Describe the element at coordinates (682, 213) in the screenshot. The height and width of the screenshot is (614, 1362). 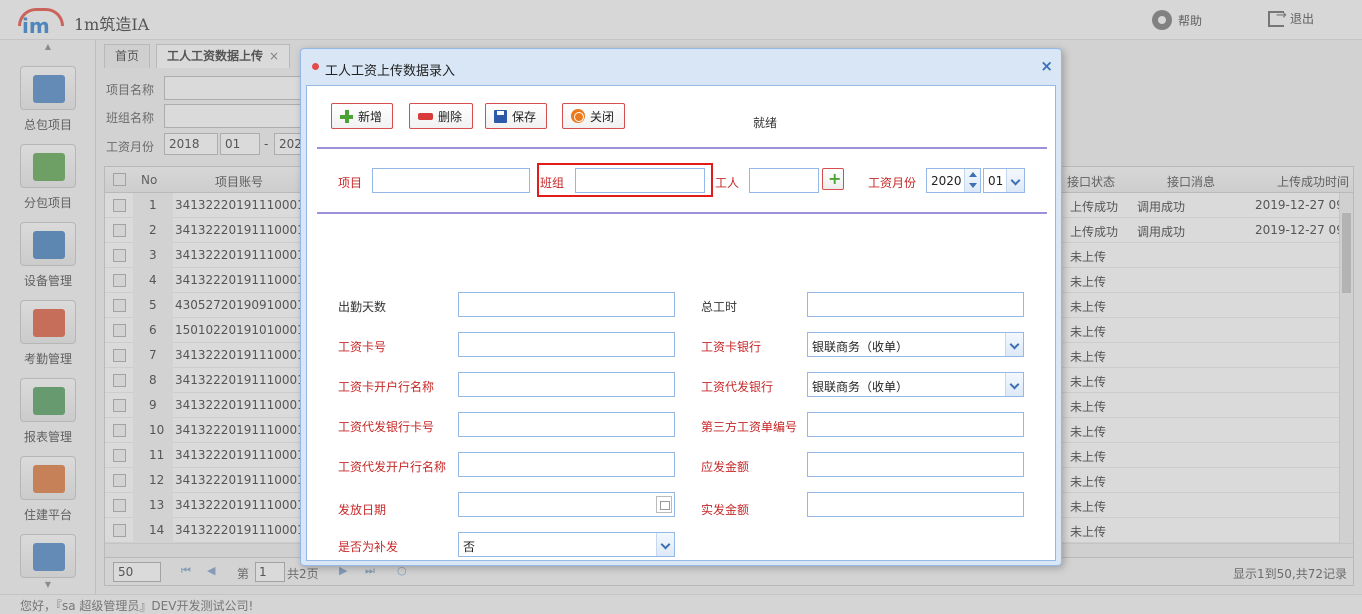
I see `divider-bottom` at that location.